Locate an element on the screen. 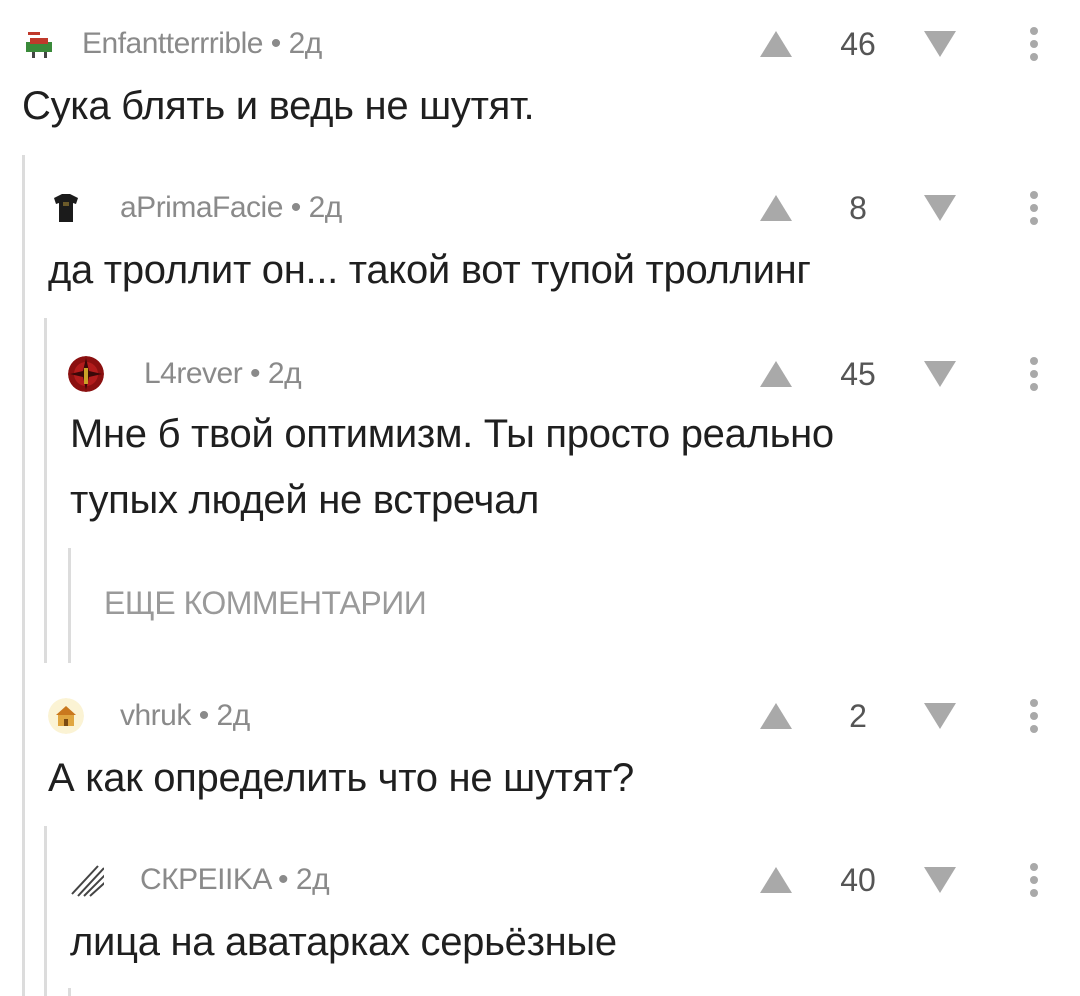  author-name: vhruk • 2д is located at coordinates (185, 716).